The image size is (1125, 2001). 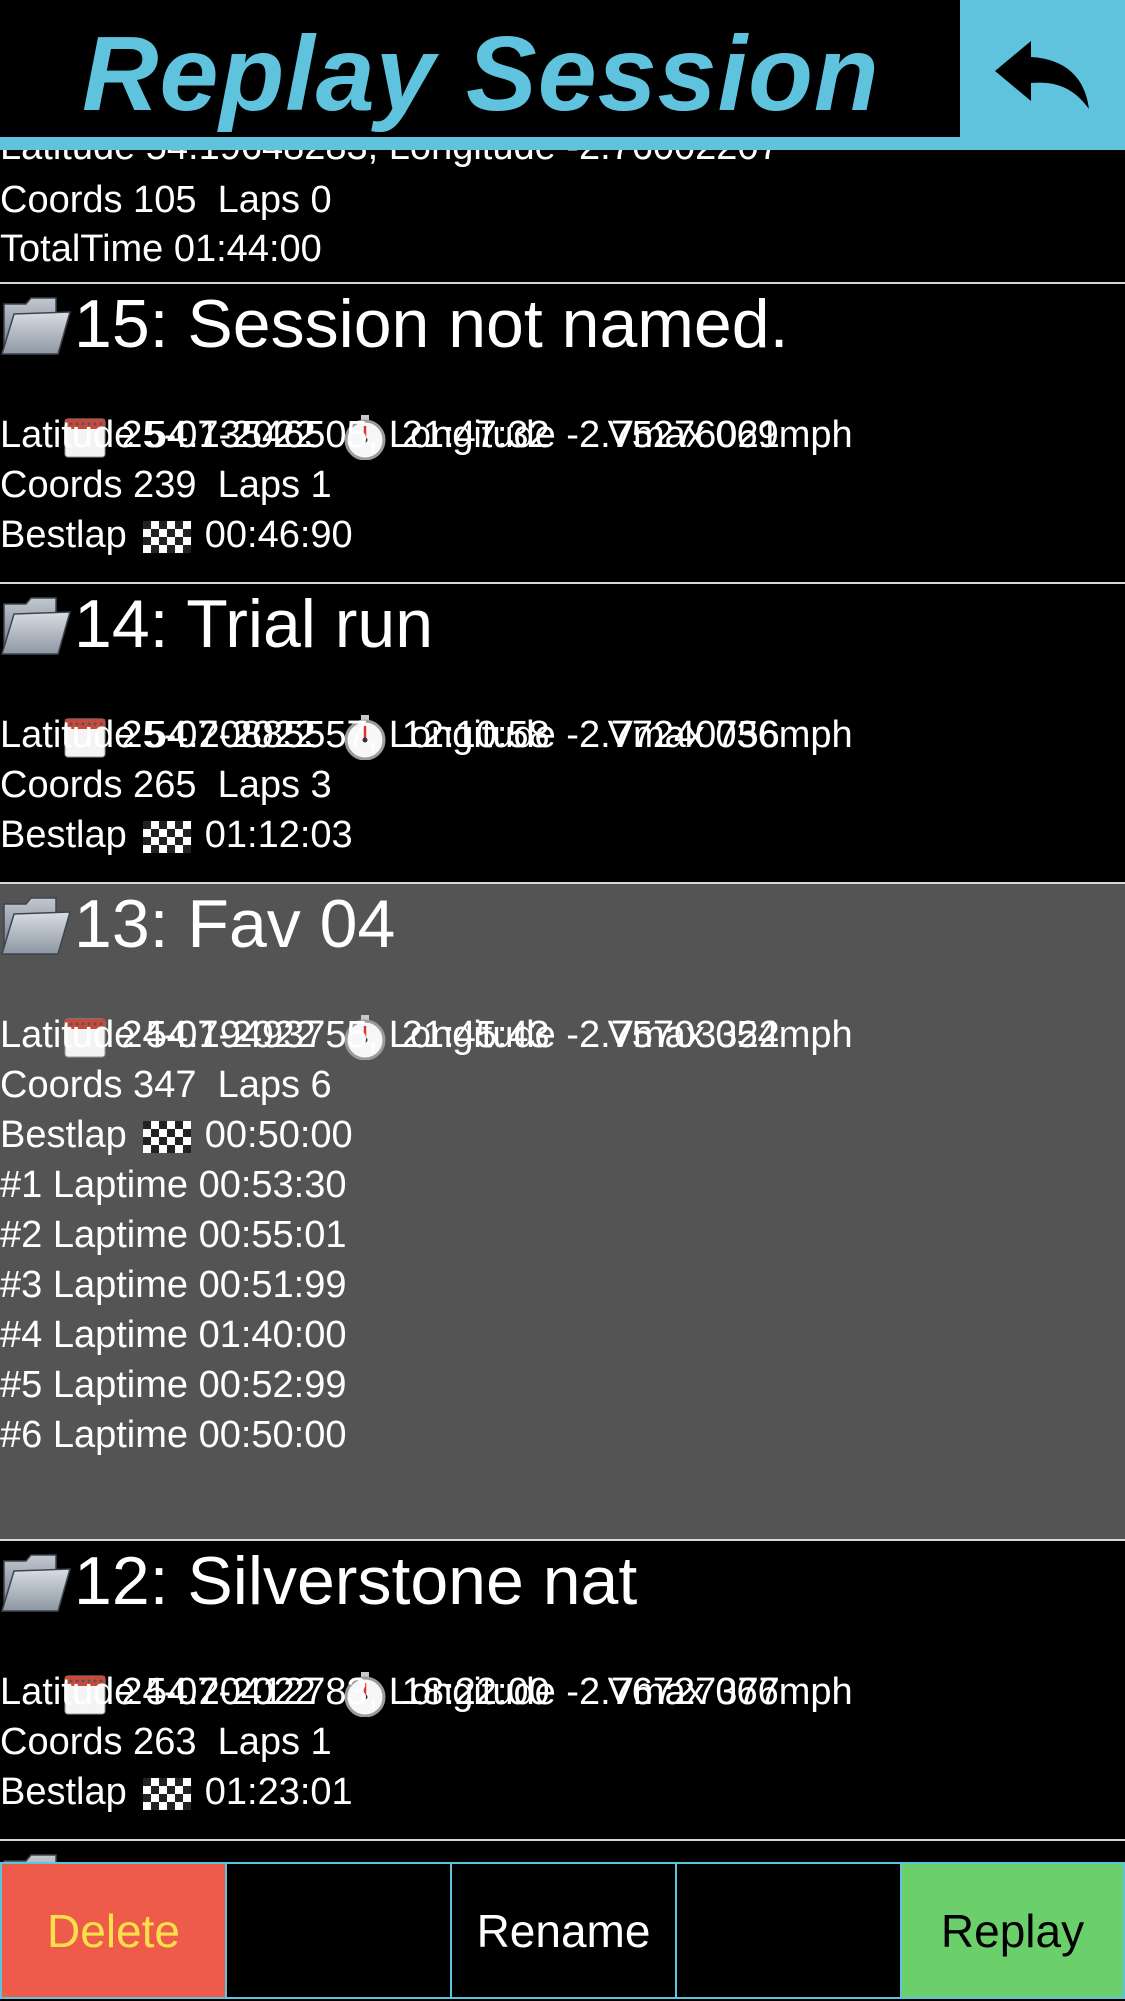 What do you see at coordinates (166, 1742) in the screenshot?
I see `session-coords-laps: Coords 263 Laps 1` at bounding box center [166, 1742].